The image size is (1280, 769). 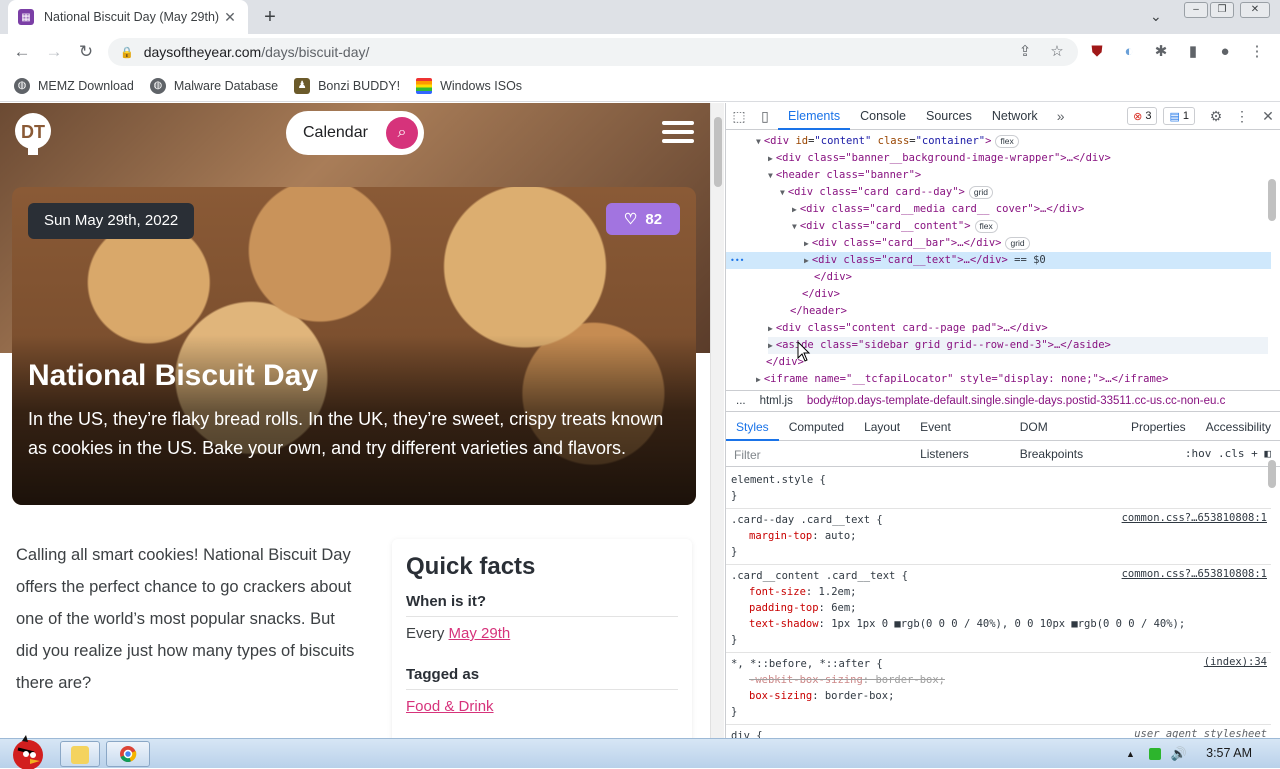 What do you see at coordinates (1196, 10) in the screenshot?
I see `minimize-icon: –` at bounding box center [1196, 10].